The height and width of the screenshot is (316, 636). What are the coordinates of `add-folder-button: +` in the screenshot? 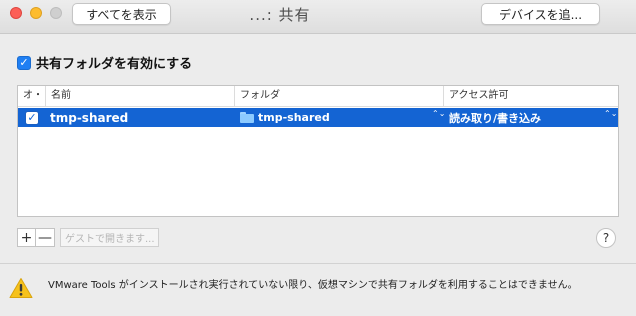 It's located at (26, 237).